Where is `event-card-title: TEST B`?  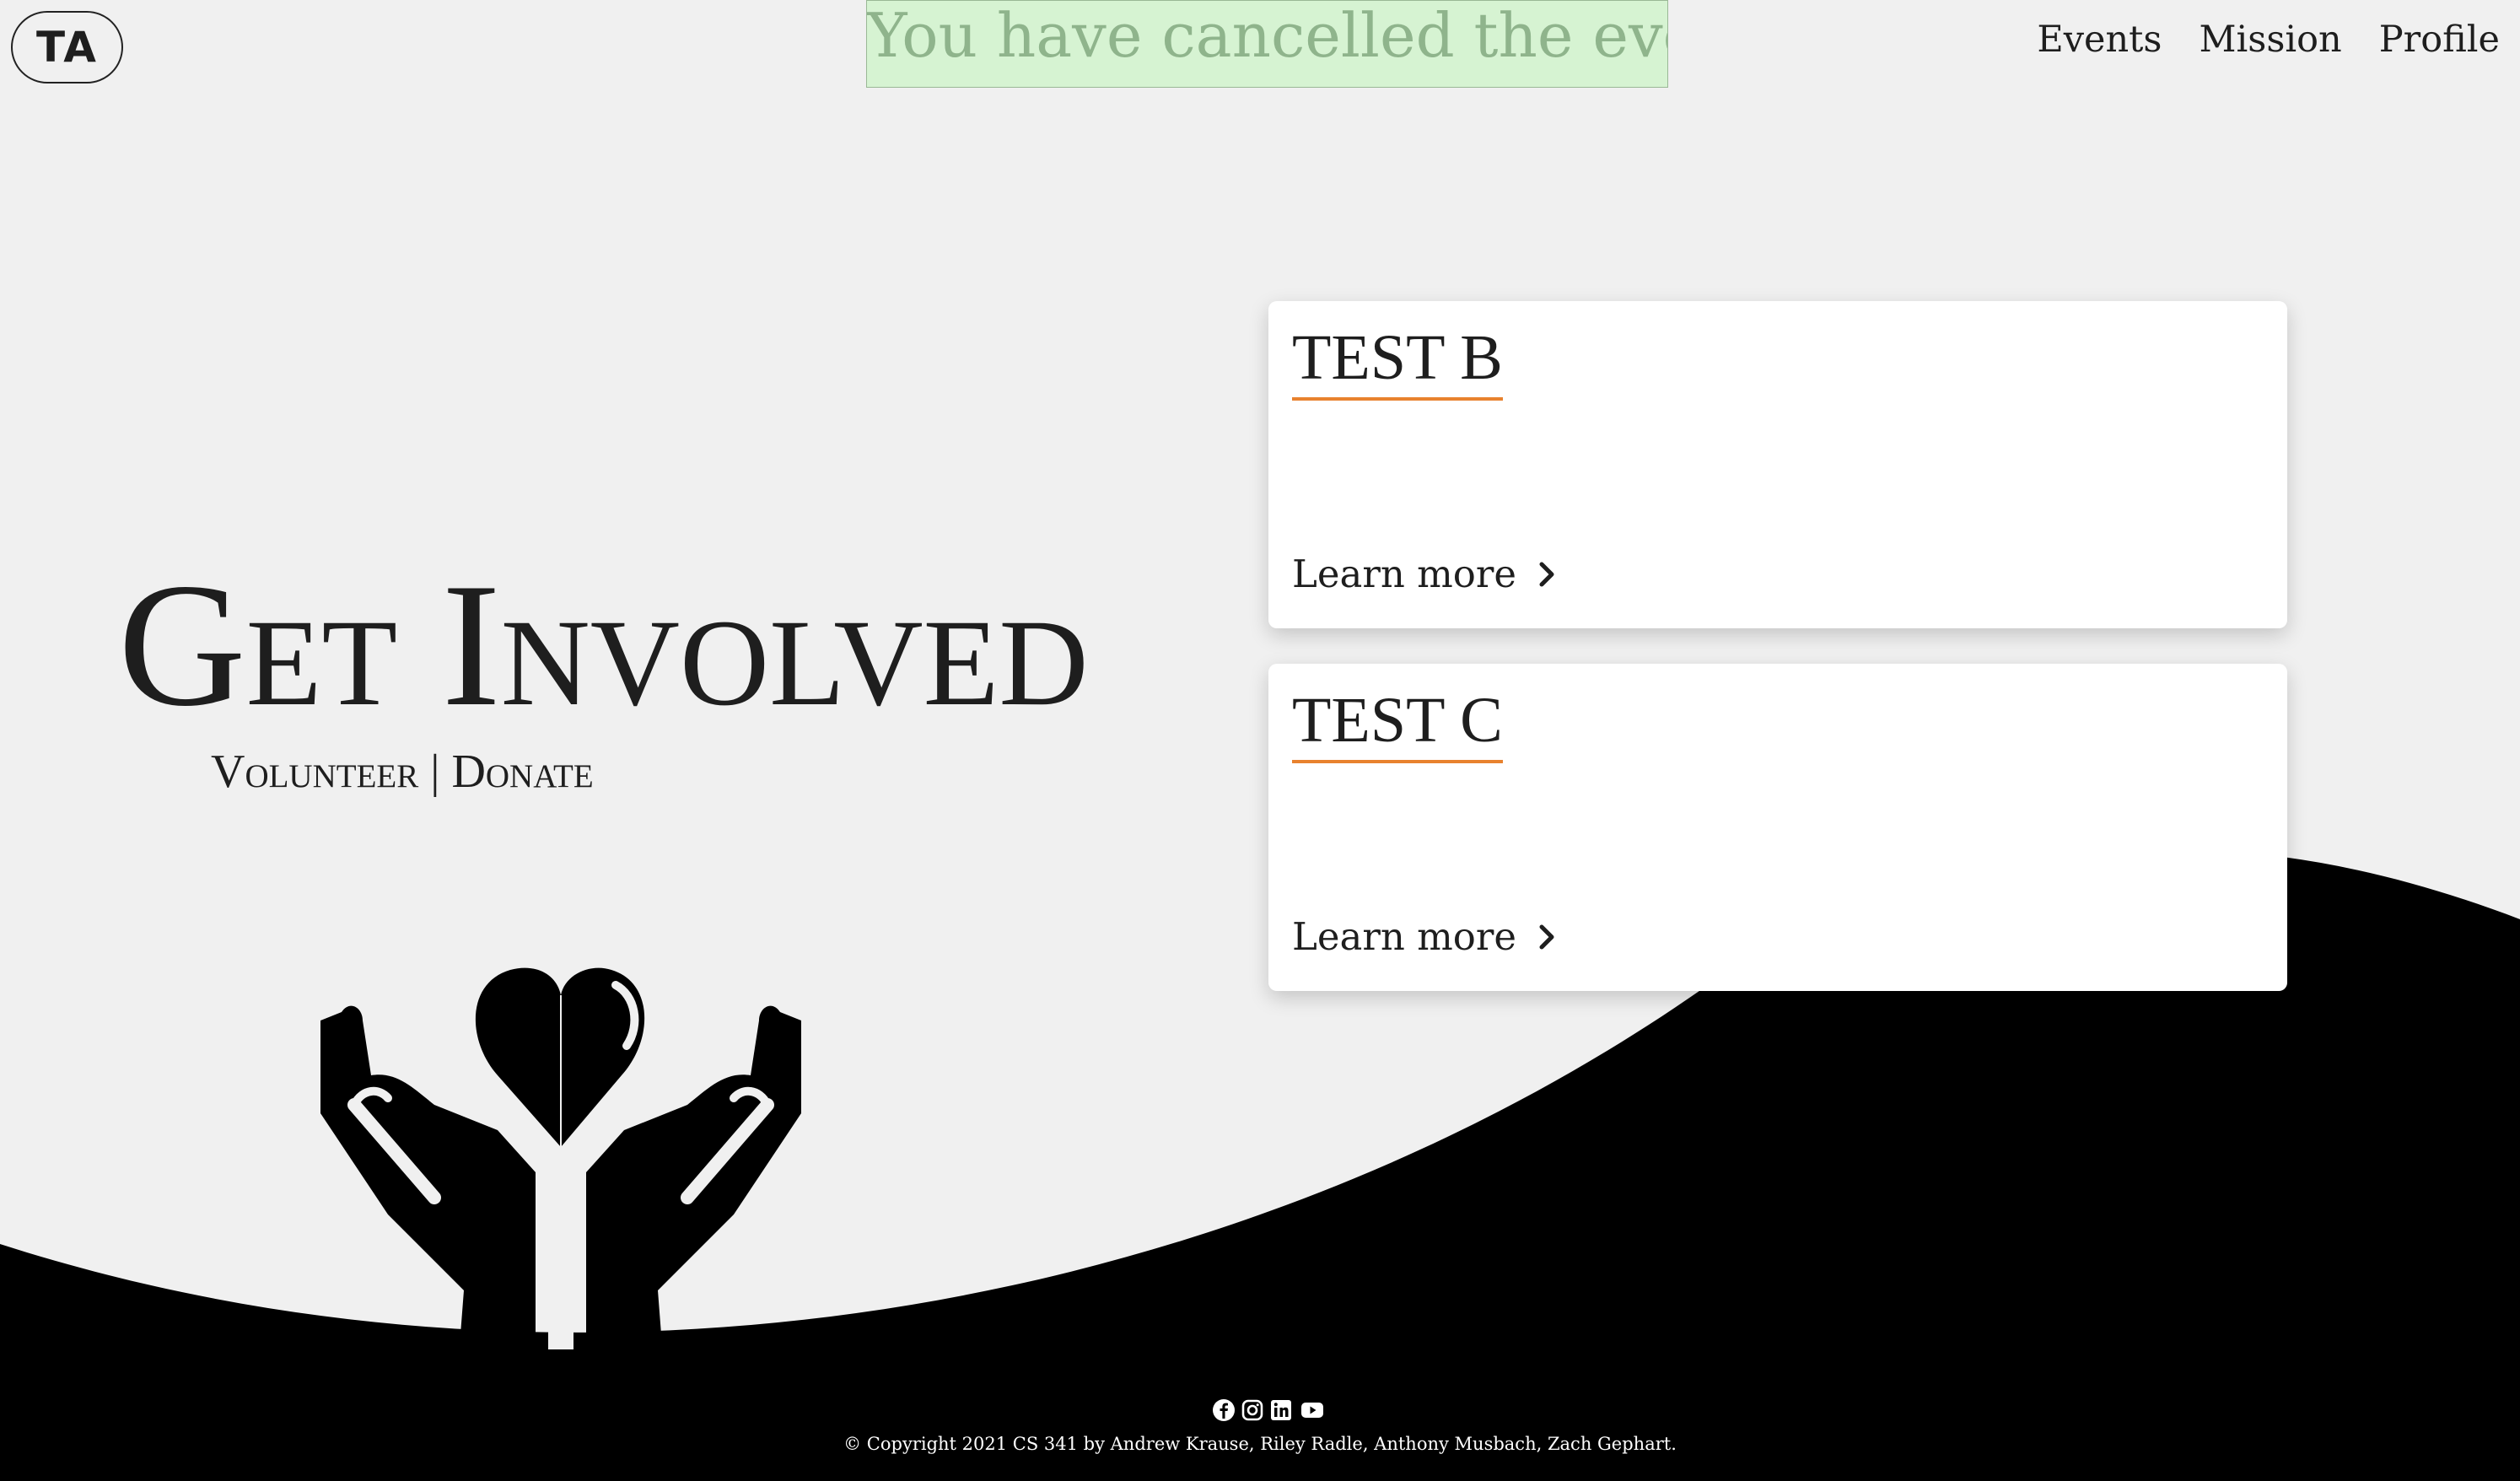
event-card-title: TEST B is located at coordinates (1397, 363).